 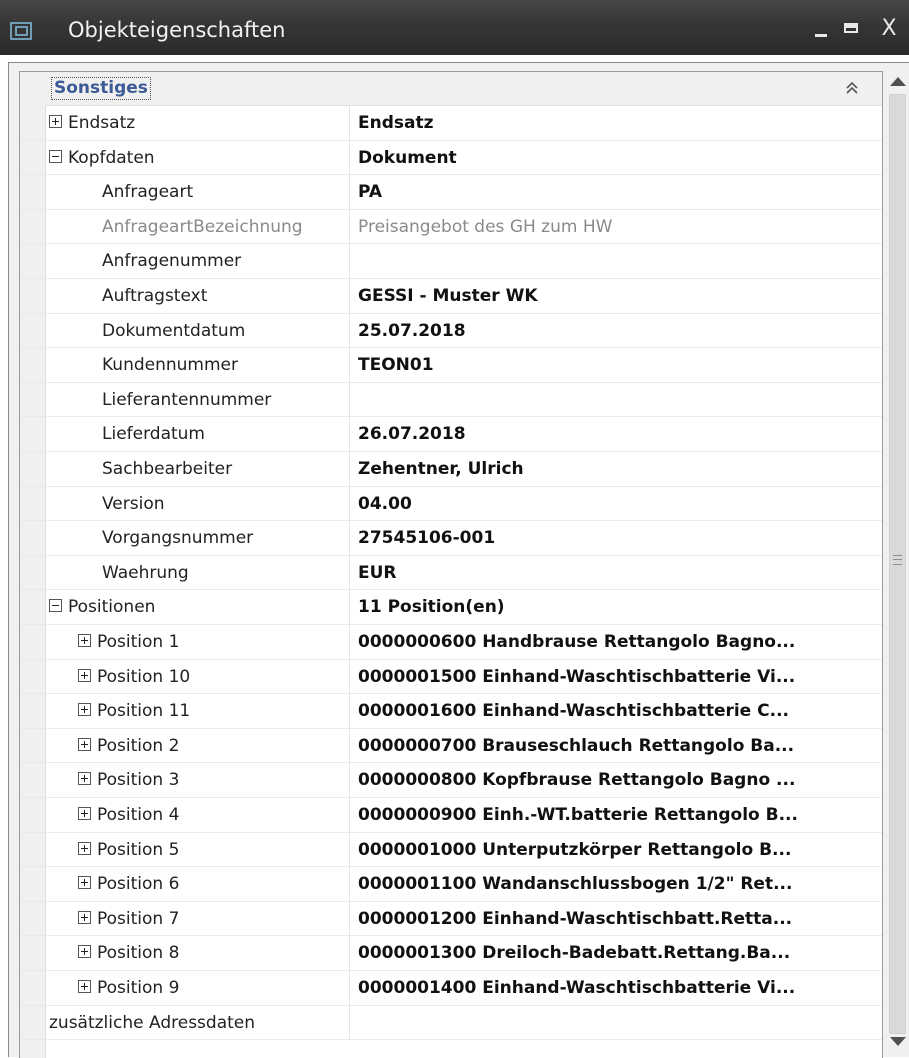 What do you see at coordinates (197, 988) in the screenshot?
I see `property-name: Position 9` at bounding box center [197, 988].